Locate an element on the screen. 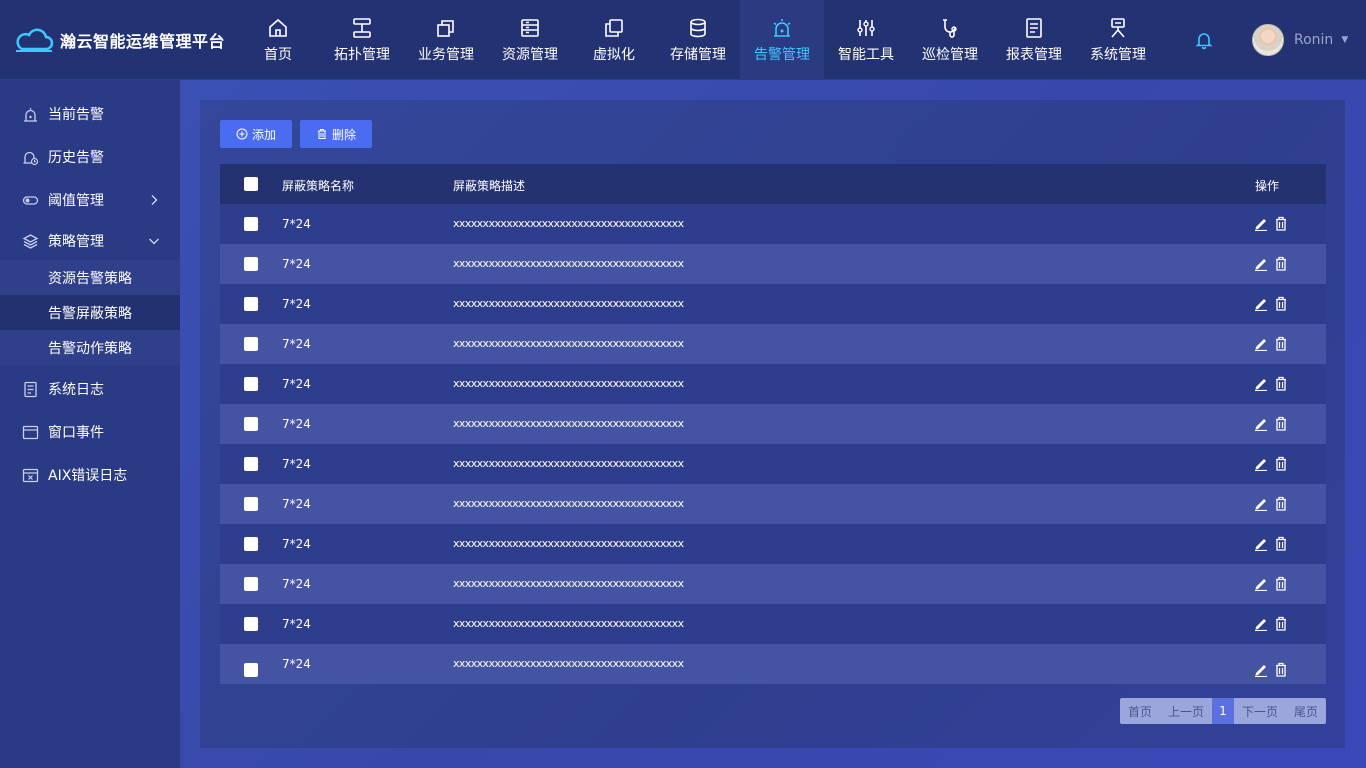  delete-button: 删除 is located at coordinates (336, 134).